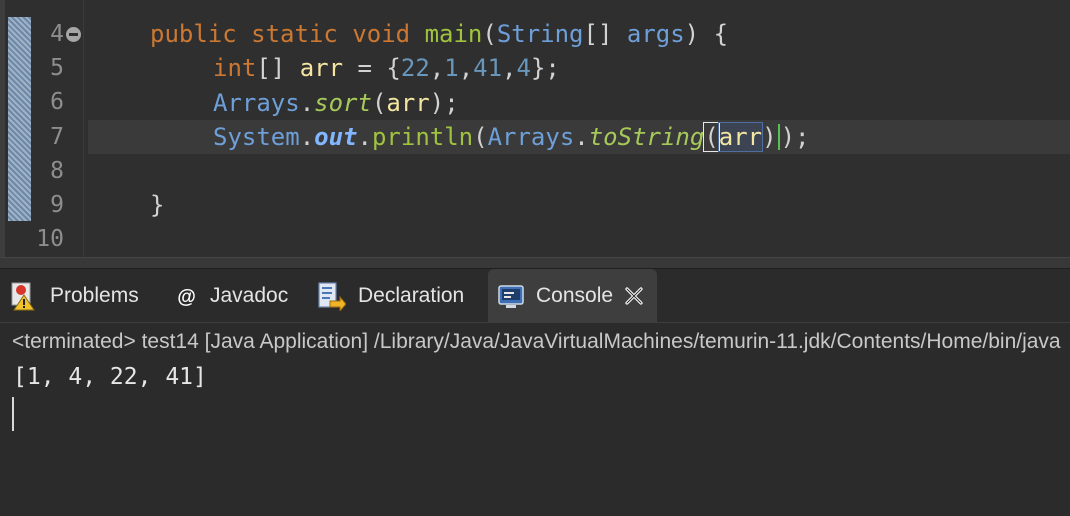  What do you see at coordinates (94, 295) in the screenshot?
I see `tab-label: Problems` at bounding box center [94, 295].